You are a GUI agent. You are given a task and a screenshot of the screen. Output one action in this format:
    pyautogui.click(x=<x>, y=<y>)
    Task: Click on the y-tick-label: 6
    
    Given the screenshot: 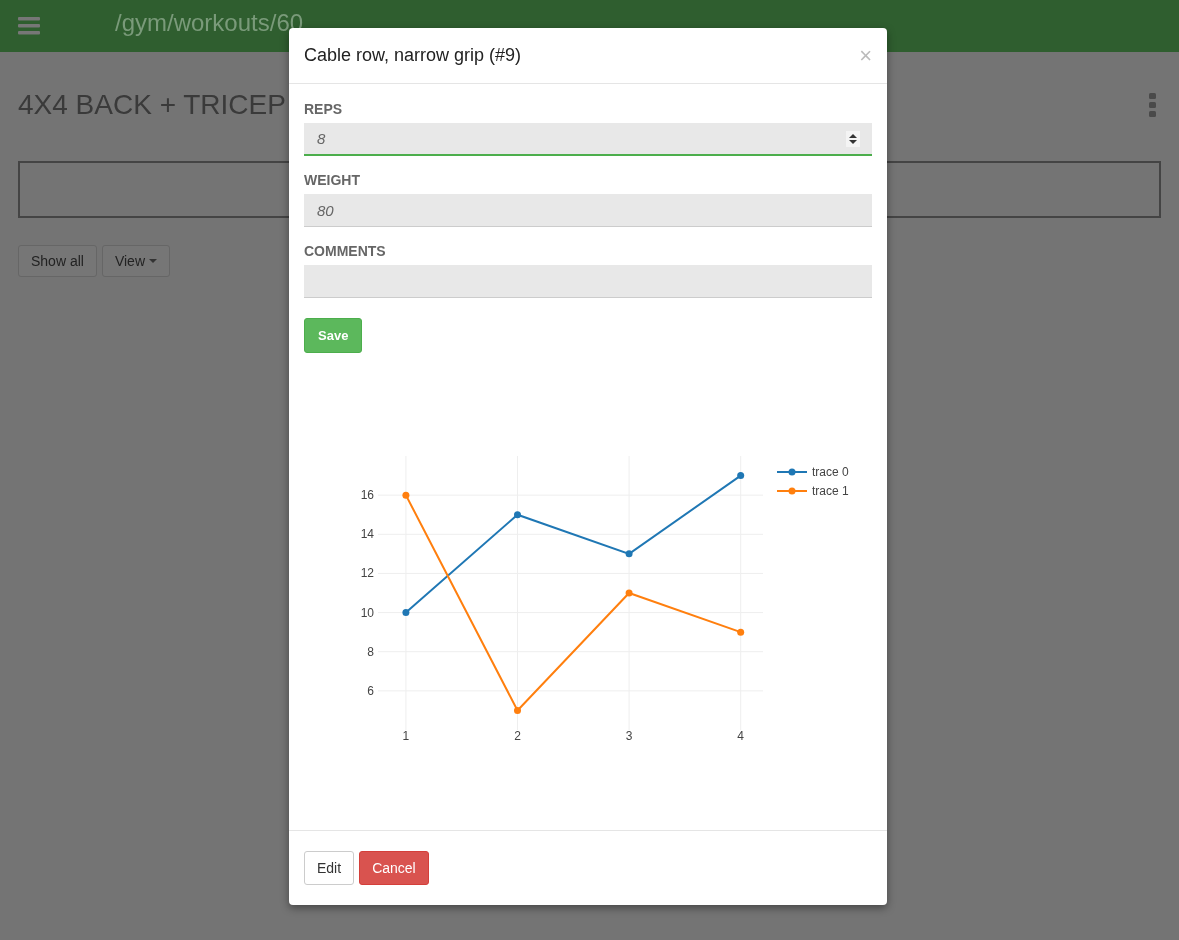 What is the action you would take?
    pyautogui.click(x=370, y=690)
    